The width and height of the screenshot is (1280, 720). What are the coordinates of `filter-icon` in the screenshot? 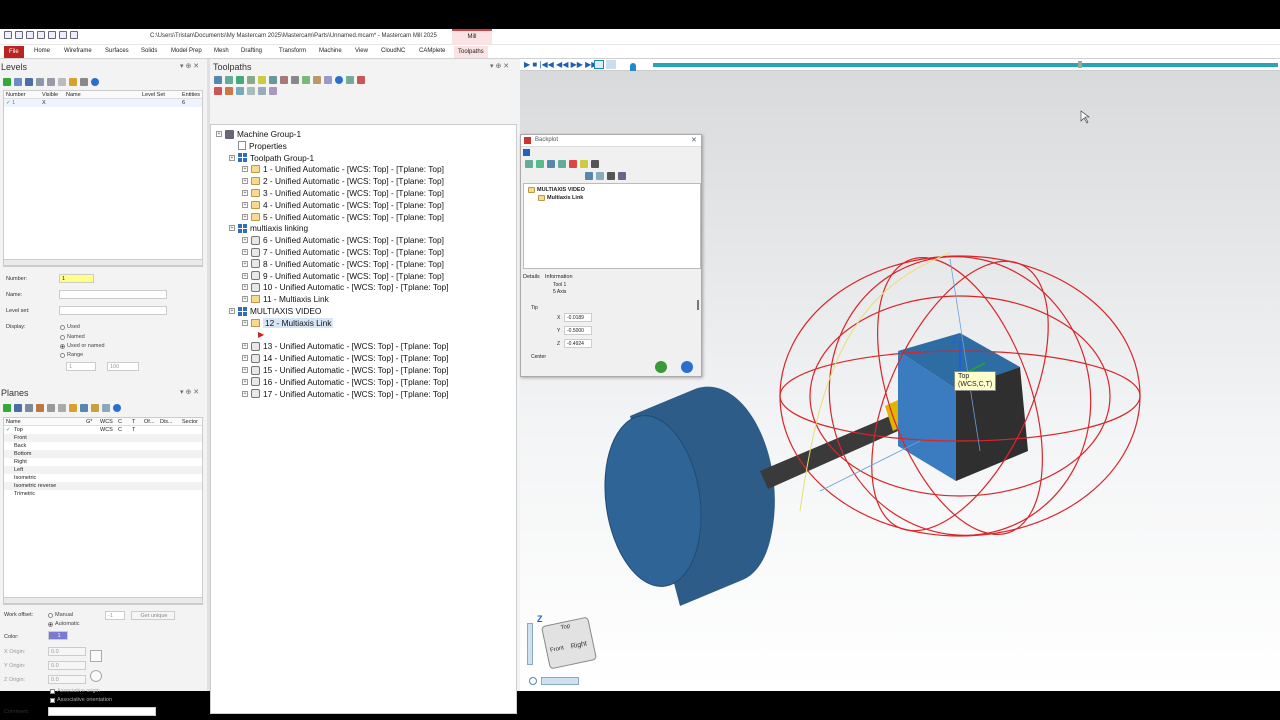 It's located at (18, 82).